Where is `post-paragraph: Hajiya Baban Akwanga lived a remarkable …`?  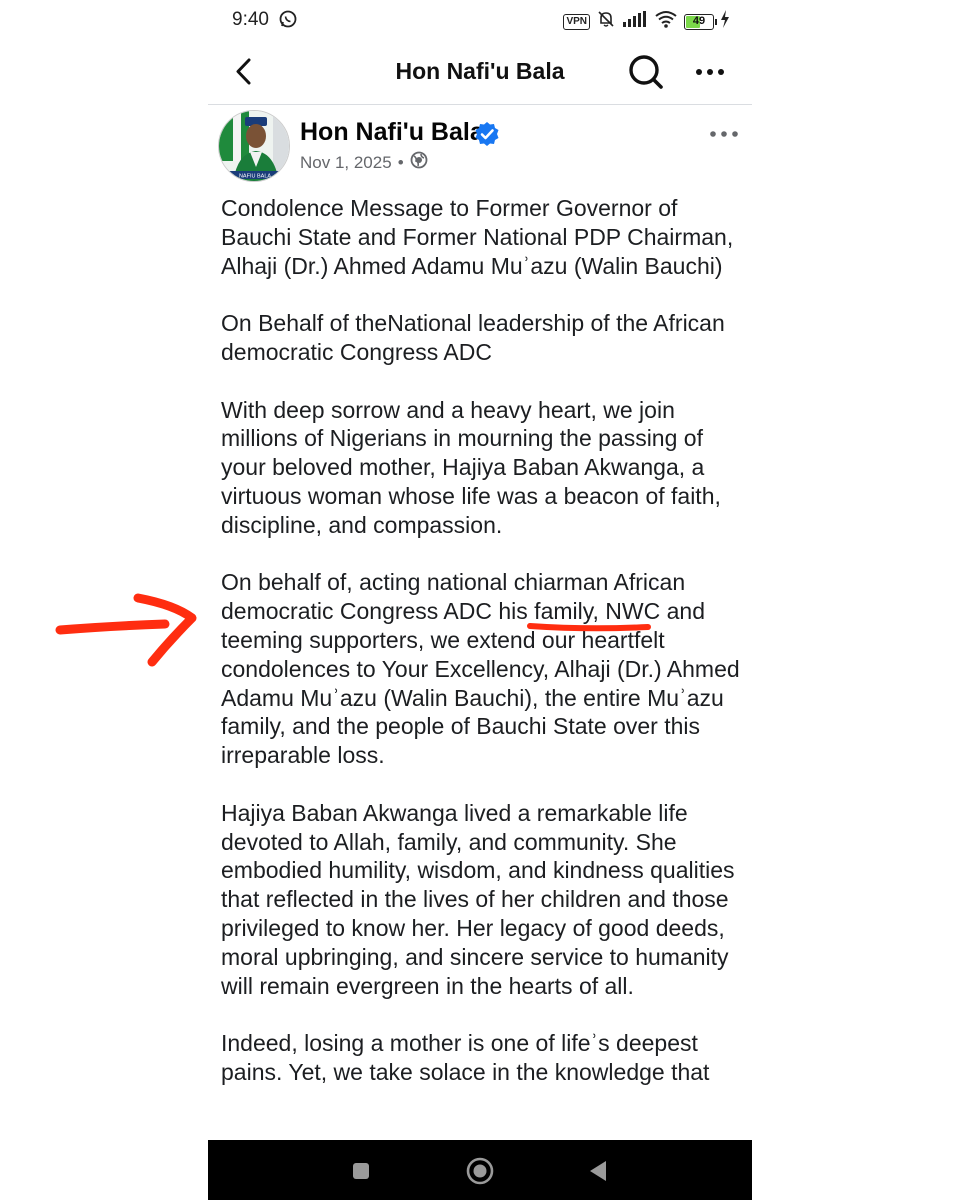
post-paragraph: Hajiya Baban Akwanga lived a remarkable … is located at coordinates (478, 899).